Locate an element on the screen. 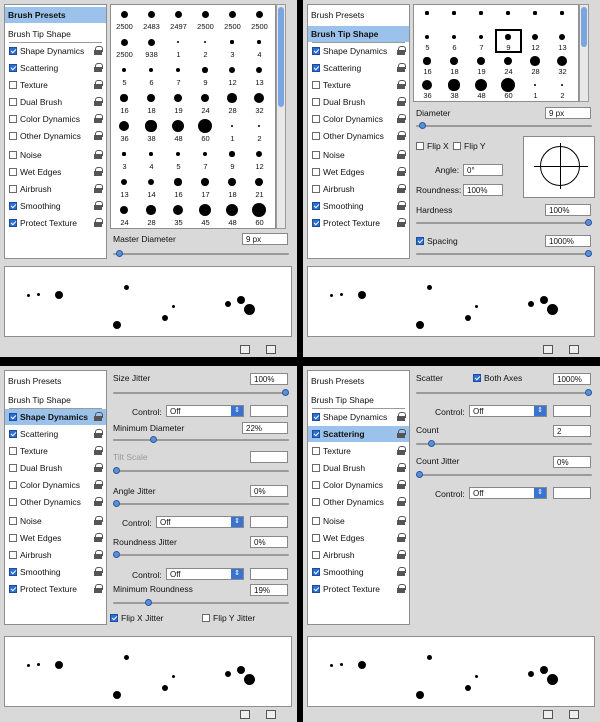  sidebar-item-noise: Noise is located at coordinates (55, 155).